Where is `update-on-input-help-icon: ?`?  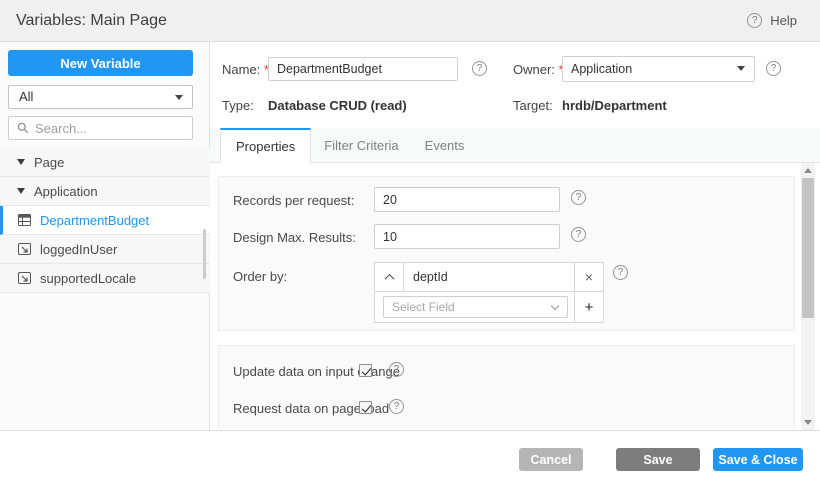 update-on-input-help-icon: ? is located at coordinates (396, 369).